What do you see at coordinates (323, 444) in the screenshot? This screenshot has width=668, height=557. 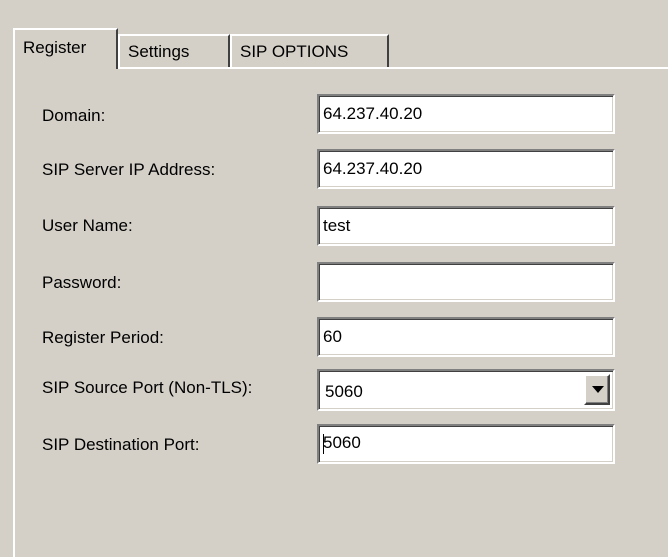 I see `text-caret` at bounding box center [323, 444].